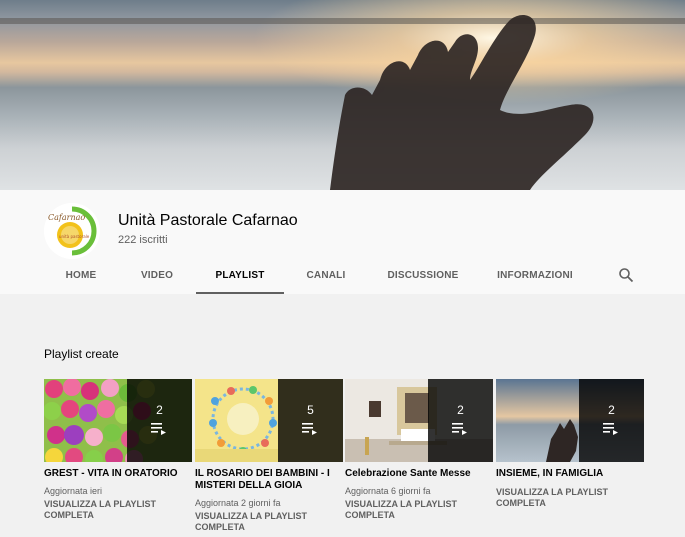  I want to click on playlist-title: Celebrazione Sante Messe, so click(419, 474).